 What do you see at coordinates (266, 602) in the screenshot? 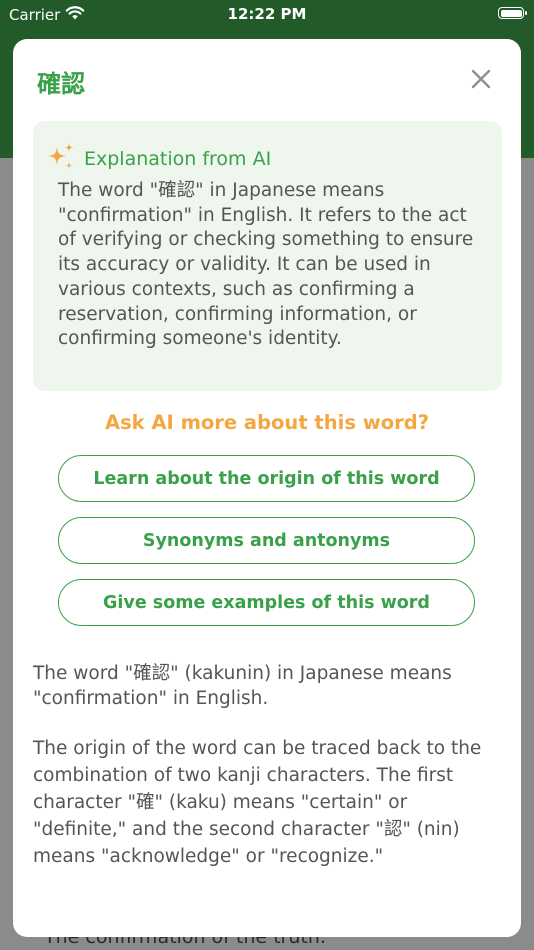
I see `examples-button: Give some examples of this word` at bounding box center [266, 602].